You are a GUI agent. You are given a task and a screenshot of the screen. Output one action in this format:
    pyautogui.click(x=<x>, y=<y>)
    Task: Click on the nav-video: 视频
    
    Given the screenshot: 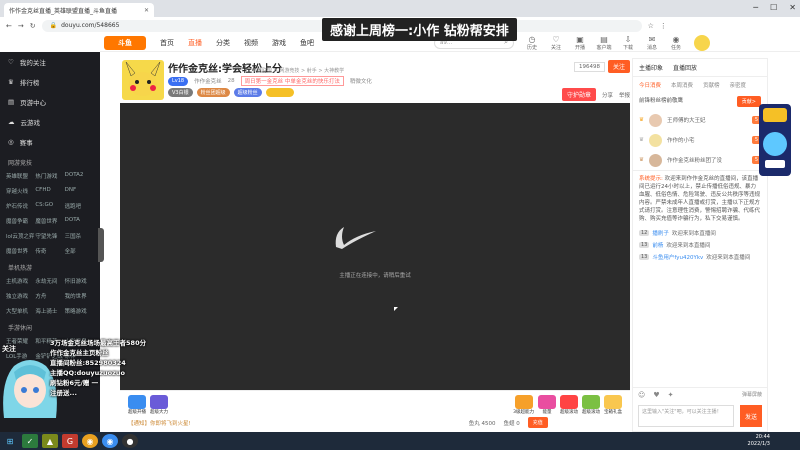 What is the action you would take?
    pyautogui.click(x=251, y=43)
    